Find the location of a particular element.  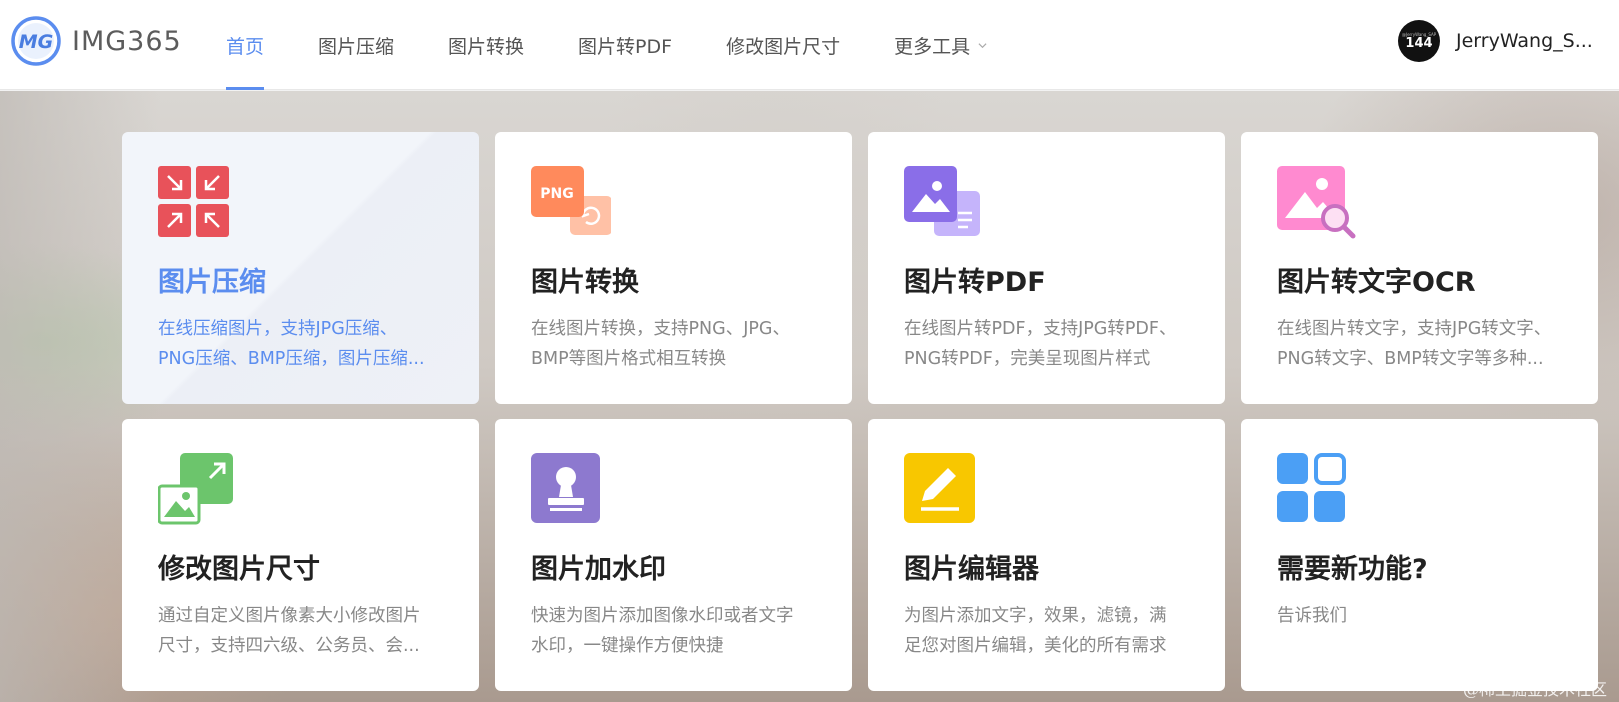

nav-image-compress: 图片压缩 is located at coordinates (356, 45).